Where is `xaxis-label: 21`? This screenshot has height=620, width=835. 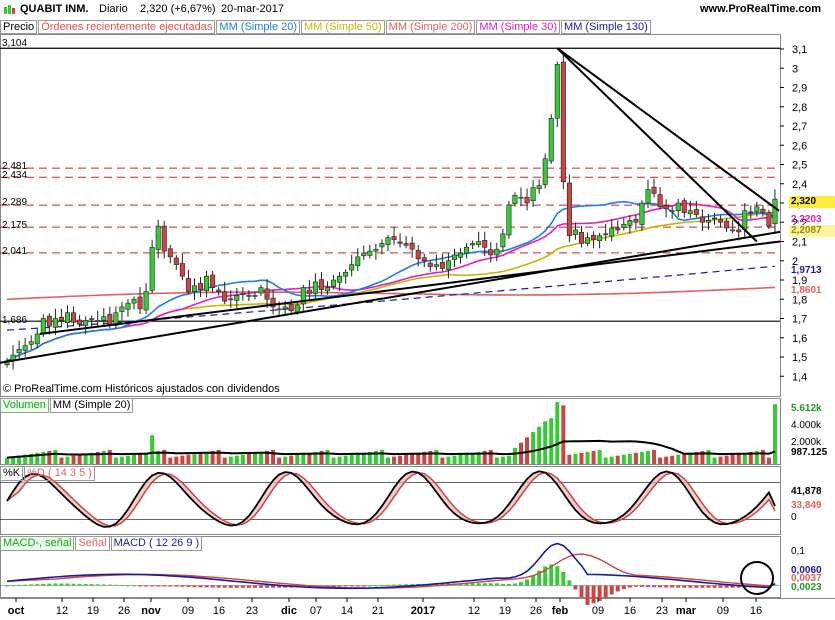 xaxis-label: 21 is located at coordinates (378, 611).